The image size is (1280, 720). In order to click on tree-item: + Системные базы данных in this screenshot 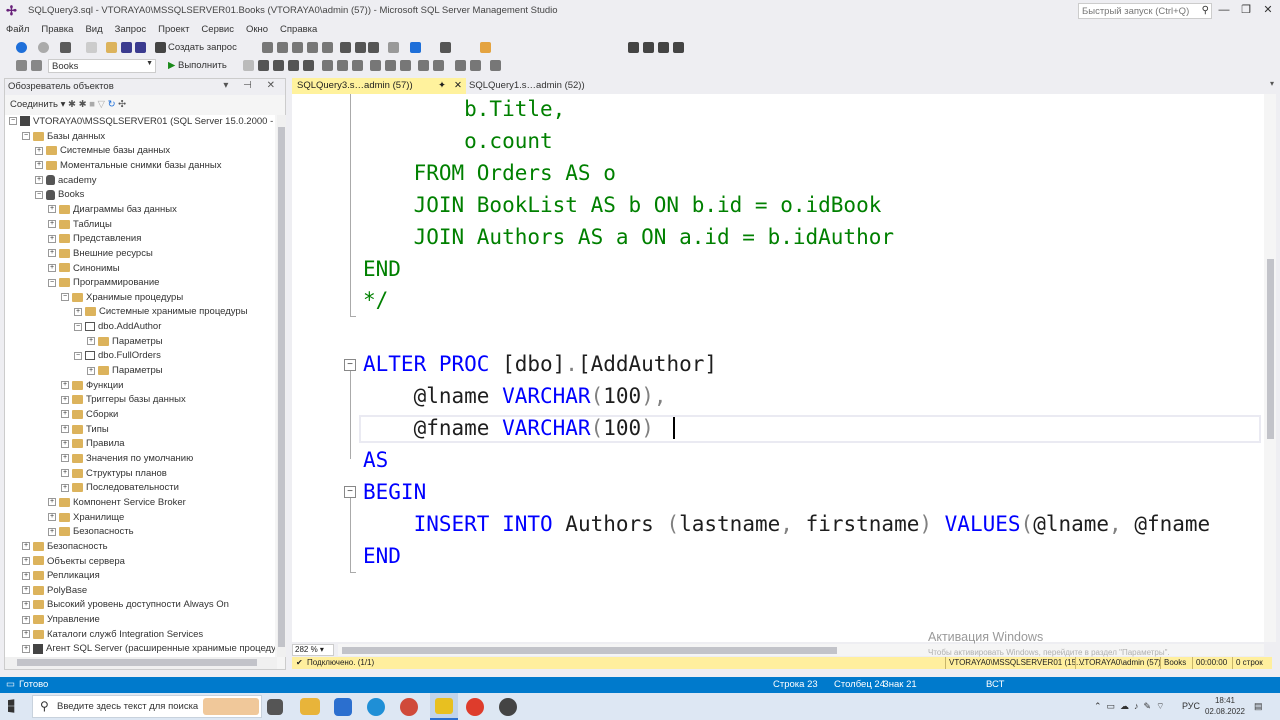, I will do `click(102, 151)`.